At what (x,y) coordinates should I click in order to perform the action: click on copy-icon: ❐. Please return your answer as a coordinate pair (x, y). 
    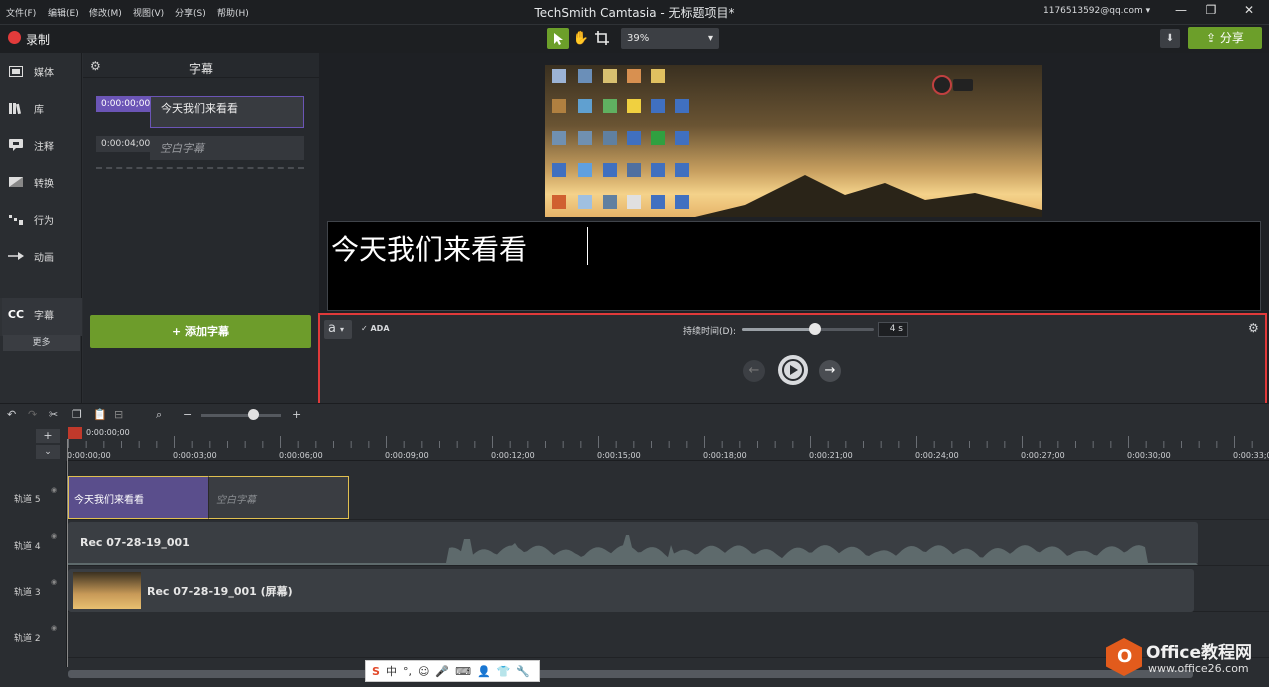
    Looking at the image, I should click on (77, 414).